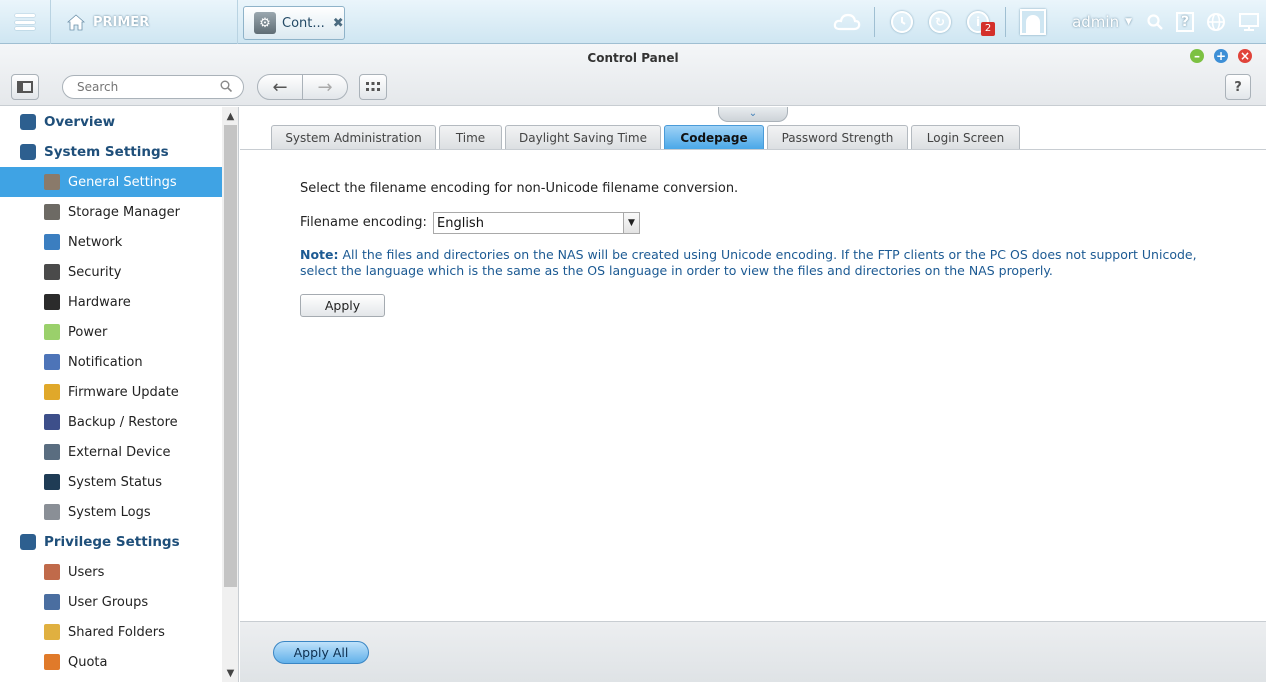  I want to click on scroll-up-arrow: ▲, so click(230, 117).